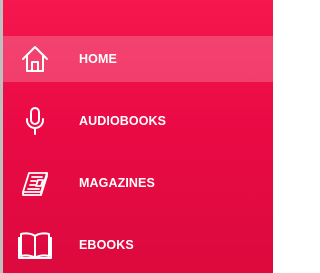  What do you see at coordinates (117, 183) in the screenshot?
I see `nav-item-label: MAGAZINES` at bounding box center [117, 183].